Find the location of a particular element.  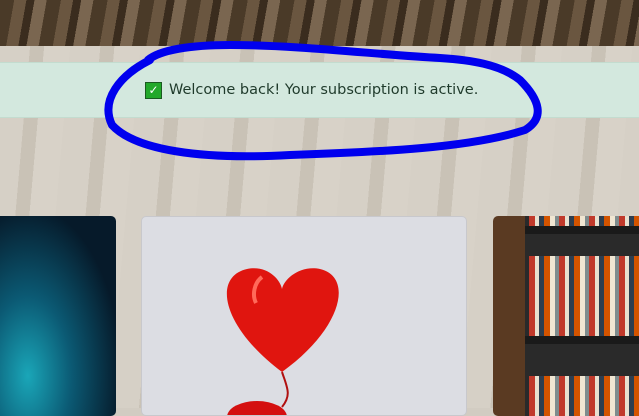

check-mark-icon: ✓ is located at coordinates (153, 90).